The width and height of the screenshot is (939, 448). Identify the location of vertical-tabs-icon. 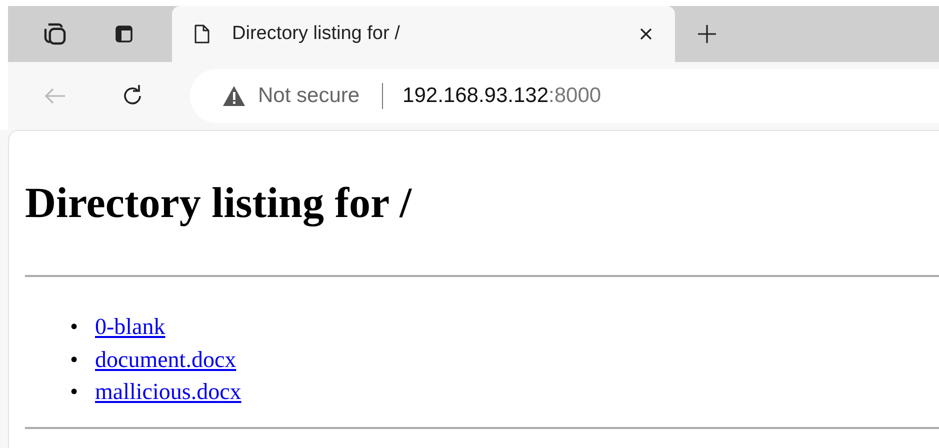
(124, 34).